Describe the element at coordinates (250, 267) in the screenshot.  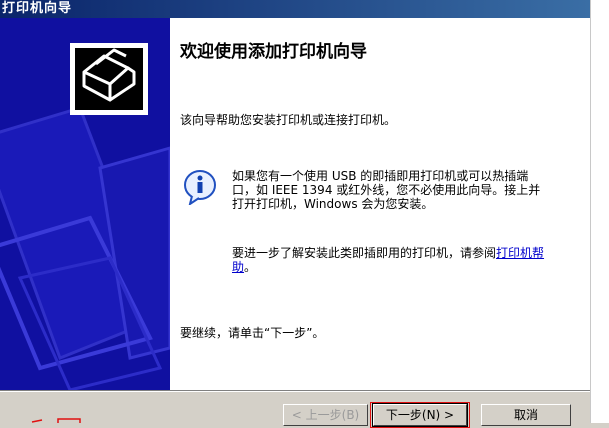
I see `more-info-suffix: 。` at that location.